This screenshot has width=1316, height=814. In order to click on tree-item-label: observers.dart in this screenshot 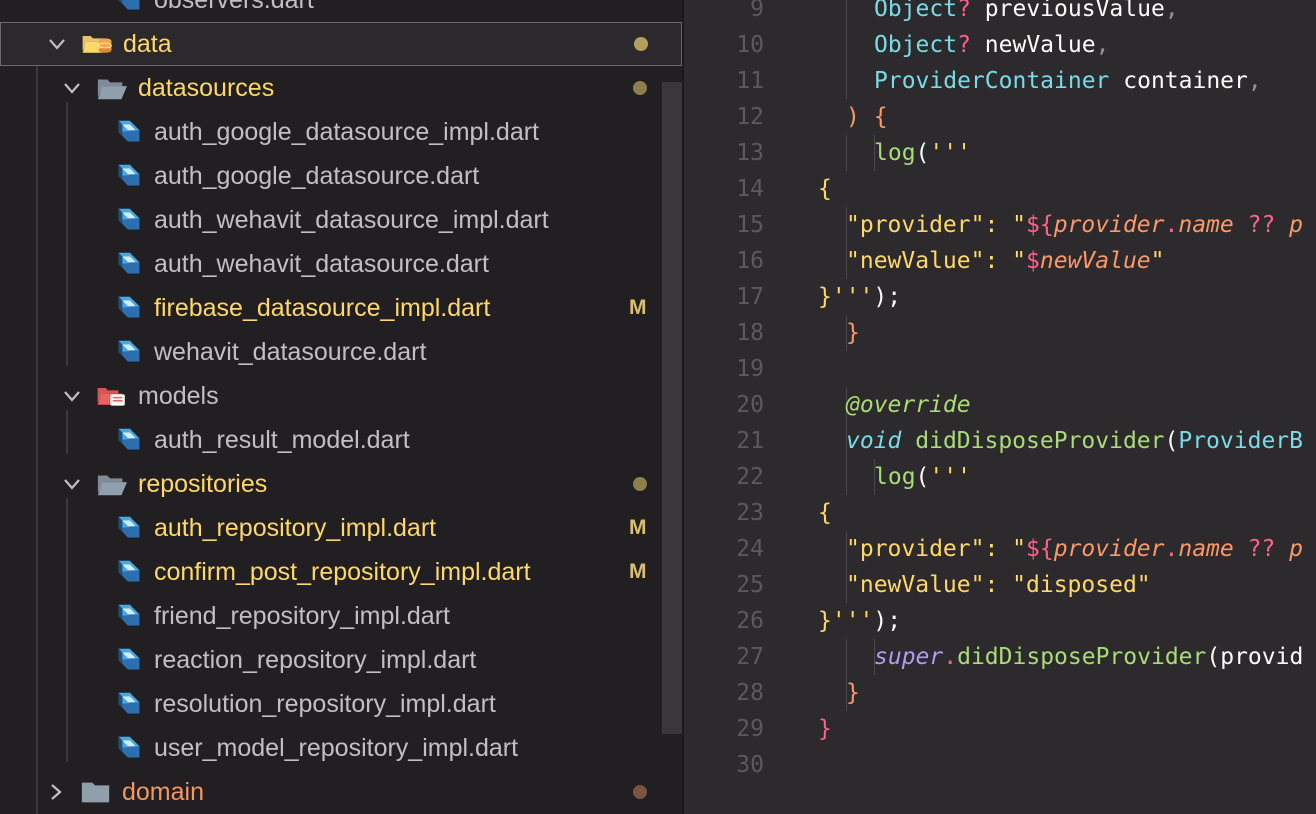, I will do `click(234, 7)`.